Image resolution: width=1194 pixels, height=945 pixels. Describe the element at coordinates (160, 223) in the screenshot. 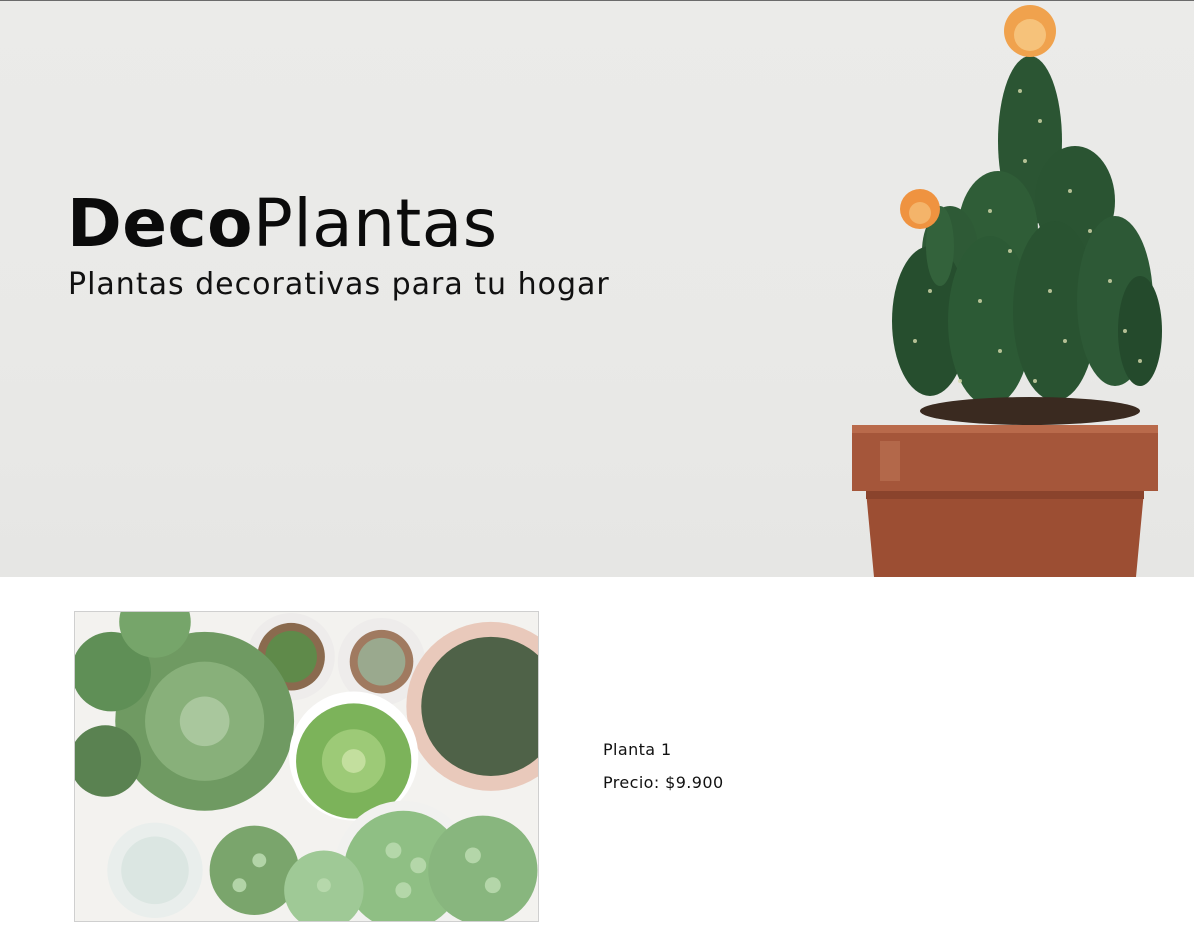

I see `brand-title-bold: Deco` at that location.